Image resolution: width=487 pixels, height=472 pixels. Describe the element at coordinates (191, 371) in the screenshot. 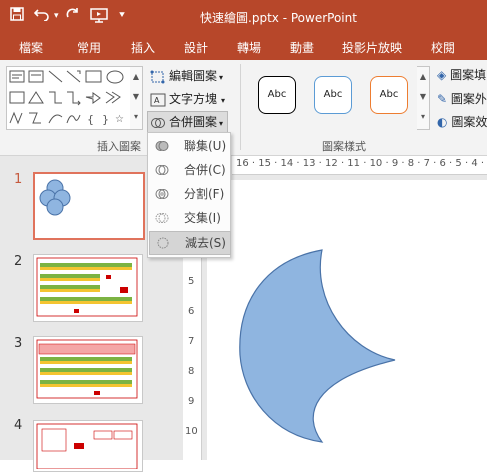

I see `ruler-label: 8` at that location.